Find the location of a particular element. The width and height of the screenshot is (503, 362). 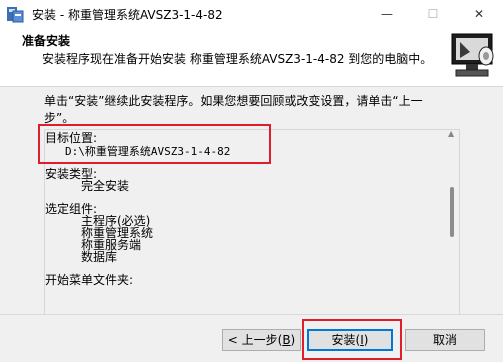

window-title: 安装 - 称重管理系统AVSZ3-1-4-82 is located at coordinates (127, 15).